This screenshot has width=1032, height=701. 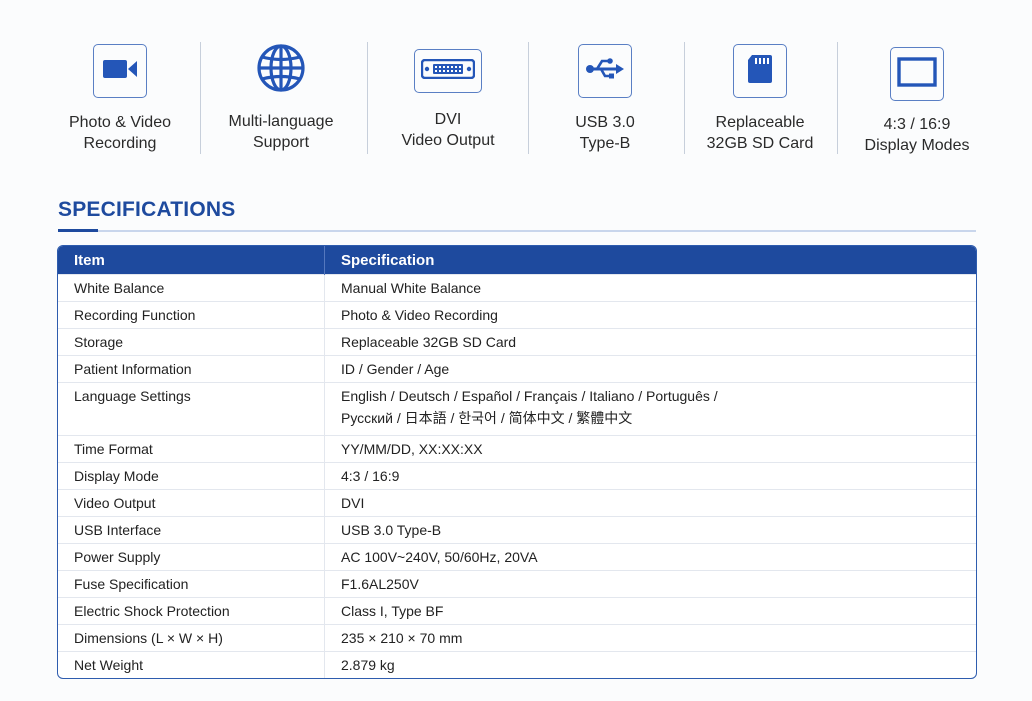 What do you see at coordinates (191, 611) in the screenshot?
I see `row-item: Electric Shock Protection` at bounding box center [191, 611].